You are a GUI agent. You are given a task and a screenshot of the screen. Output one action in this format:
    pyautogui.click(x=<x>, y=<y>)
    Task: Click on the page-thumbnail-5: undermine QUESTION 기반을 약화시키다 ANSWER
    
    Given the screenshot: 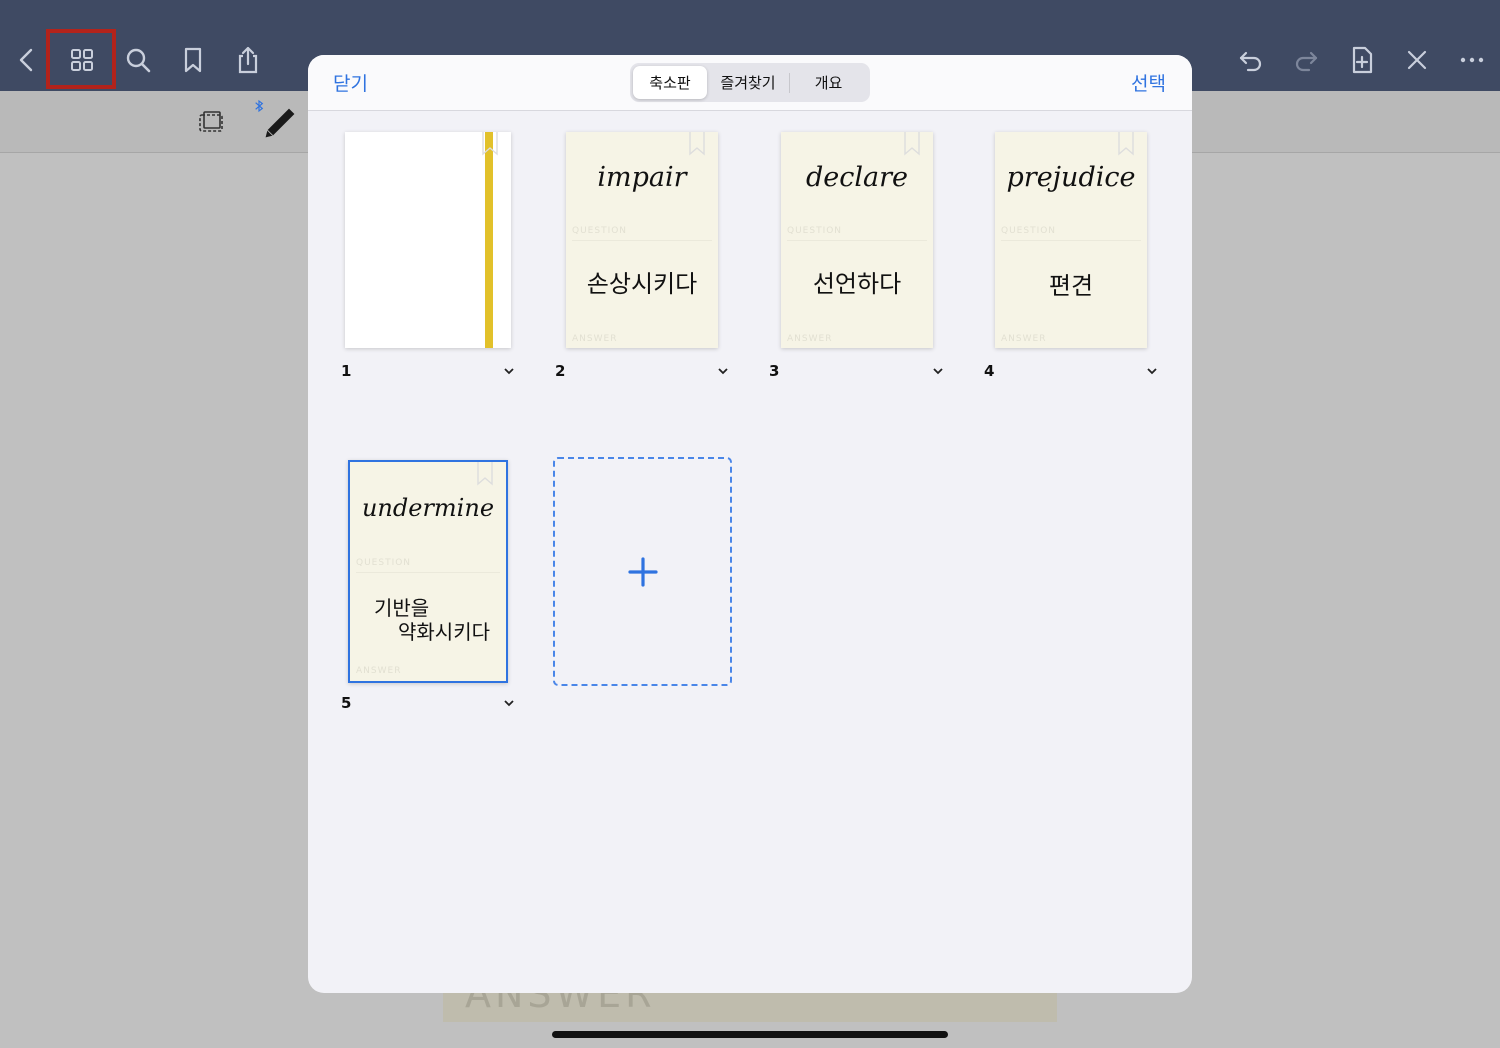 What is the action you would take?
    pyautogui.click(x=428, y=571)
    